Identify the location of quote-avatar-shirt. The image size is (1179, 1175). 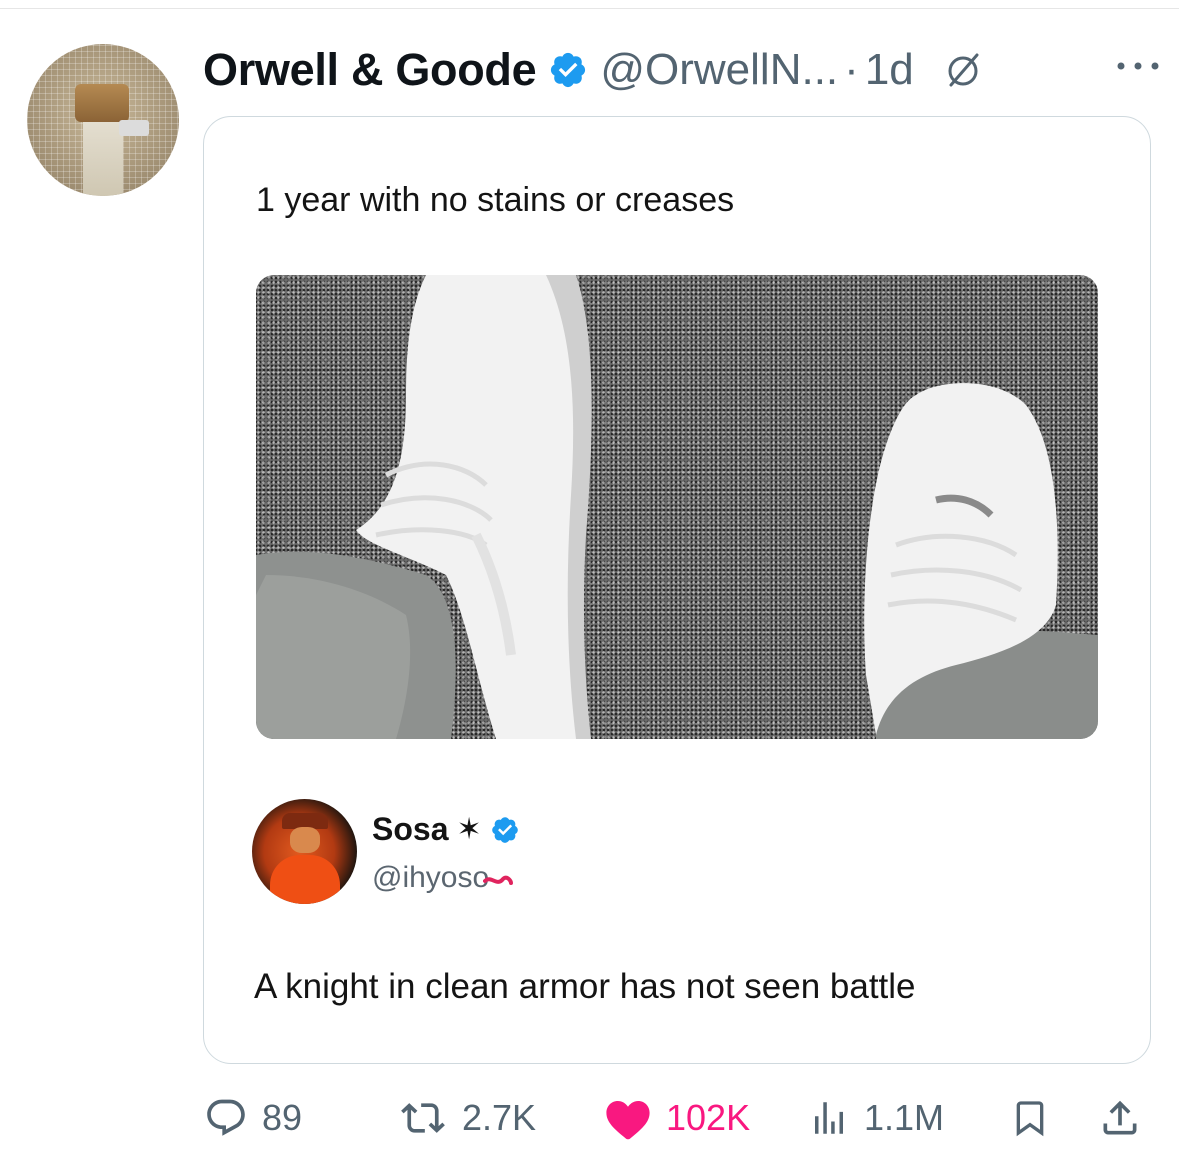
(305, 879).